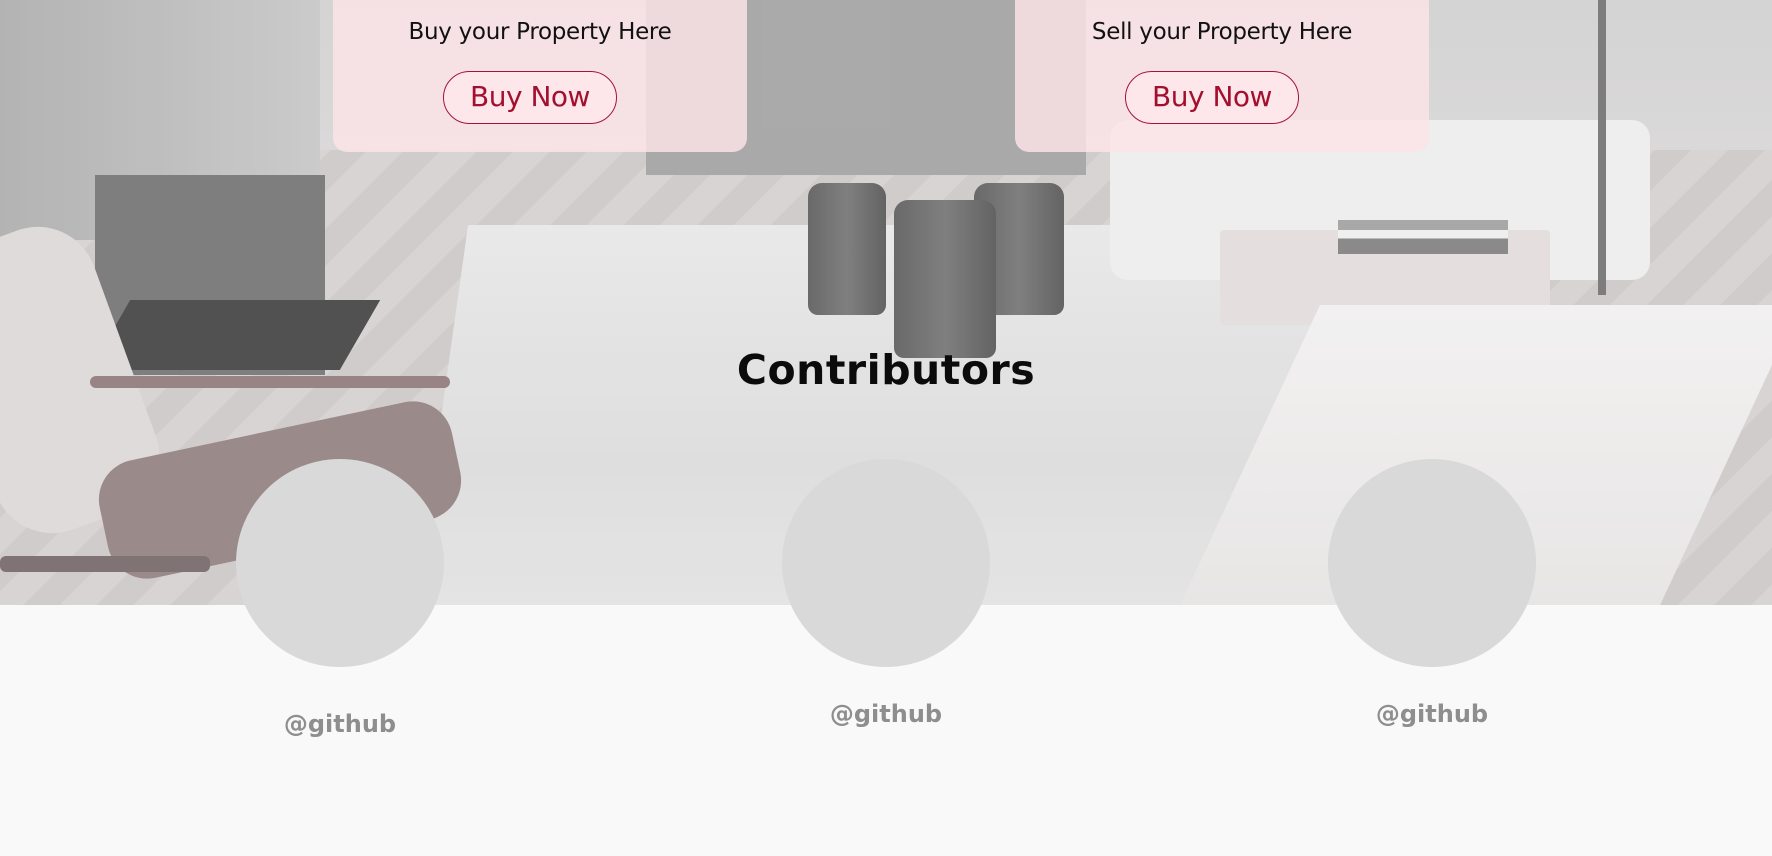  I want to click on buy-property-card: Buy your Property Here Buy Now, so click(540, 76).